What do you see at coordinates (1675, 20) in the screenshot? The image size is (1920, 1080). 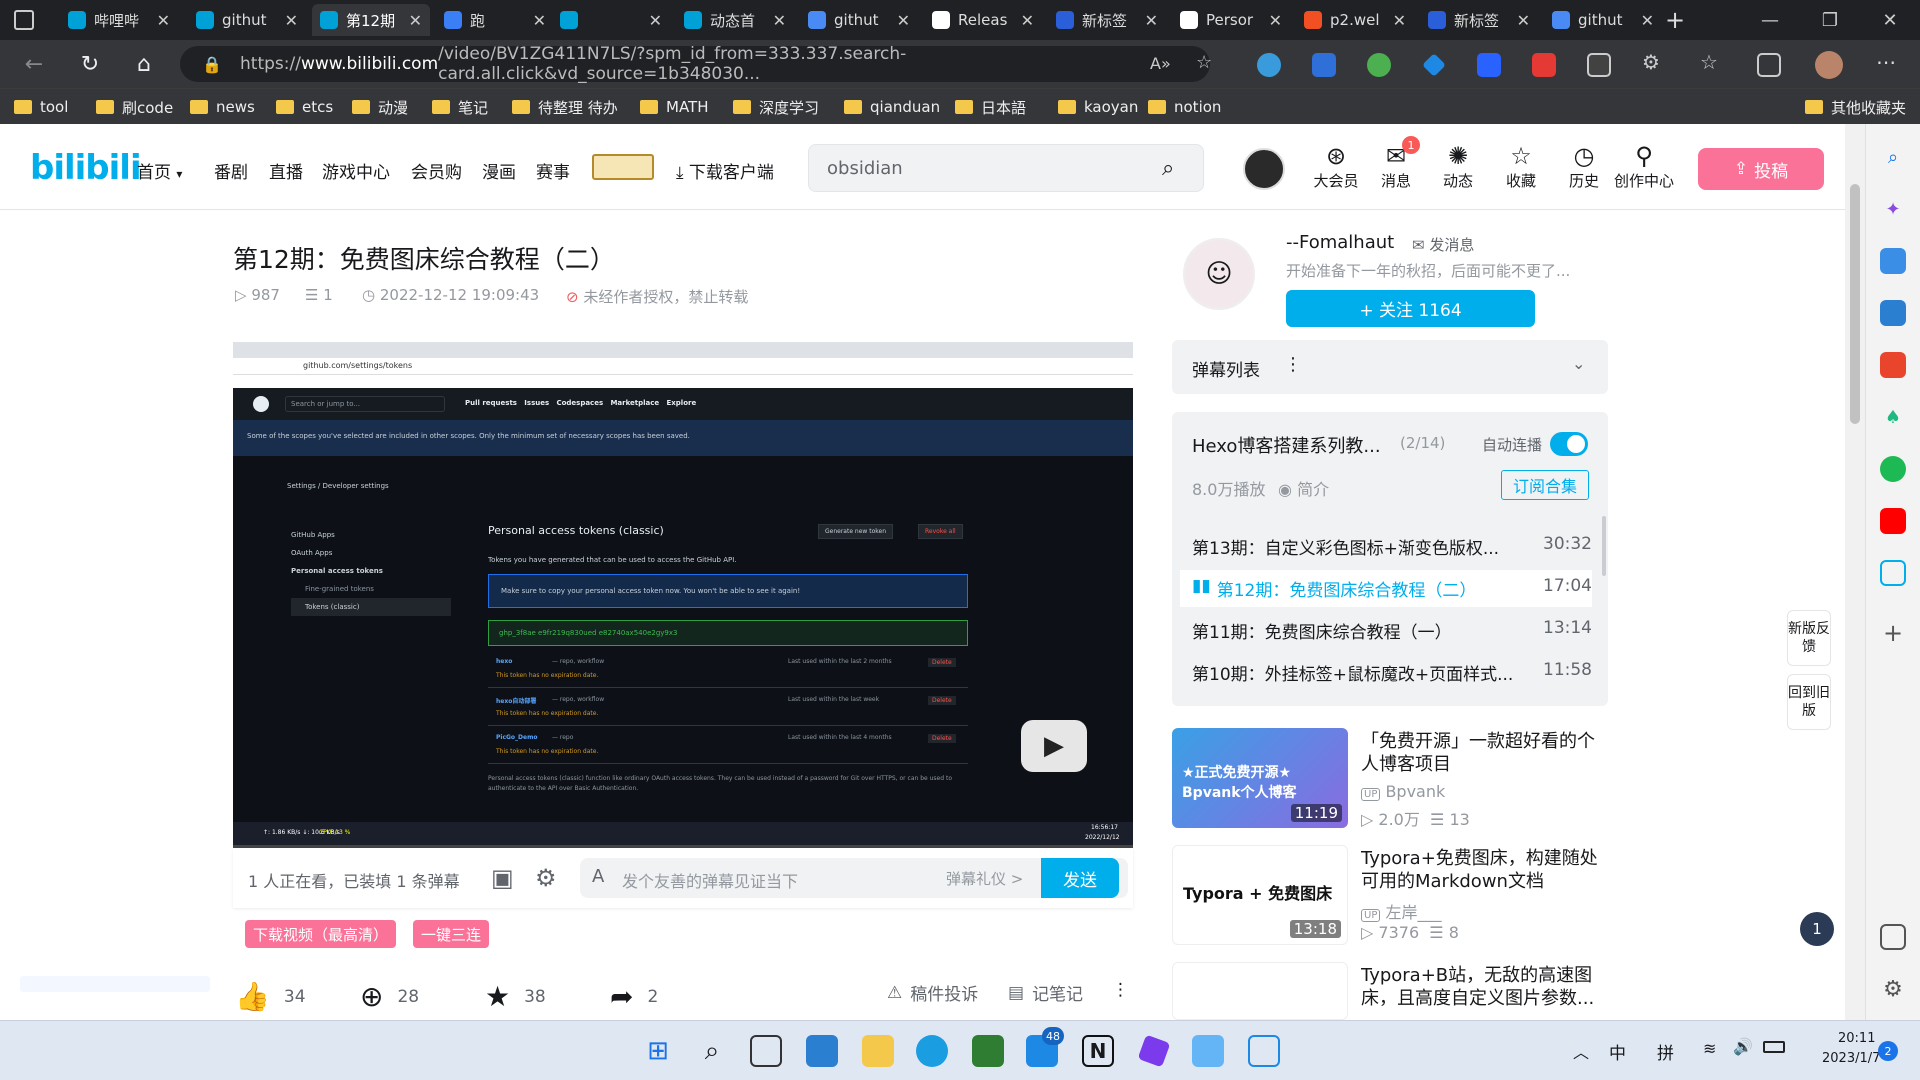 I see `new-tab-button: +` at bounding box center [1675, 20].